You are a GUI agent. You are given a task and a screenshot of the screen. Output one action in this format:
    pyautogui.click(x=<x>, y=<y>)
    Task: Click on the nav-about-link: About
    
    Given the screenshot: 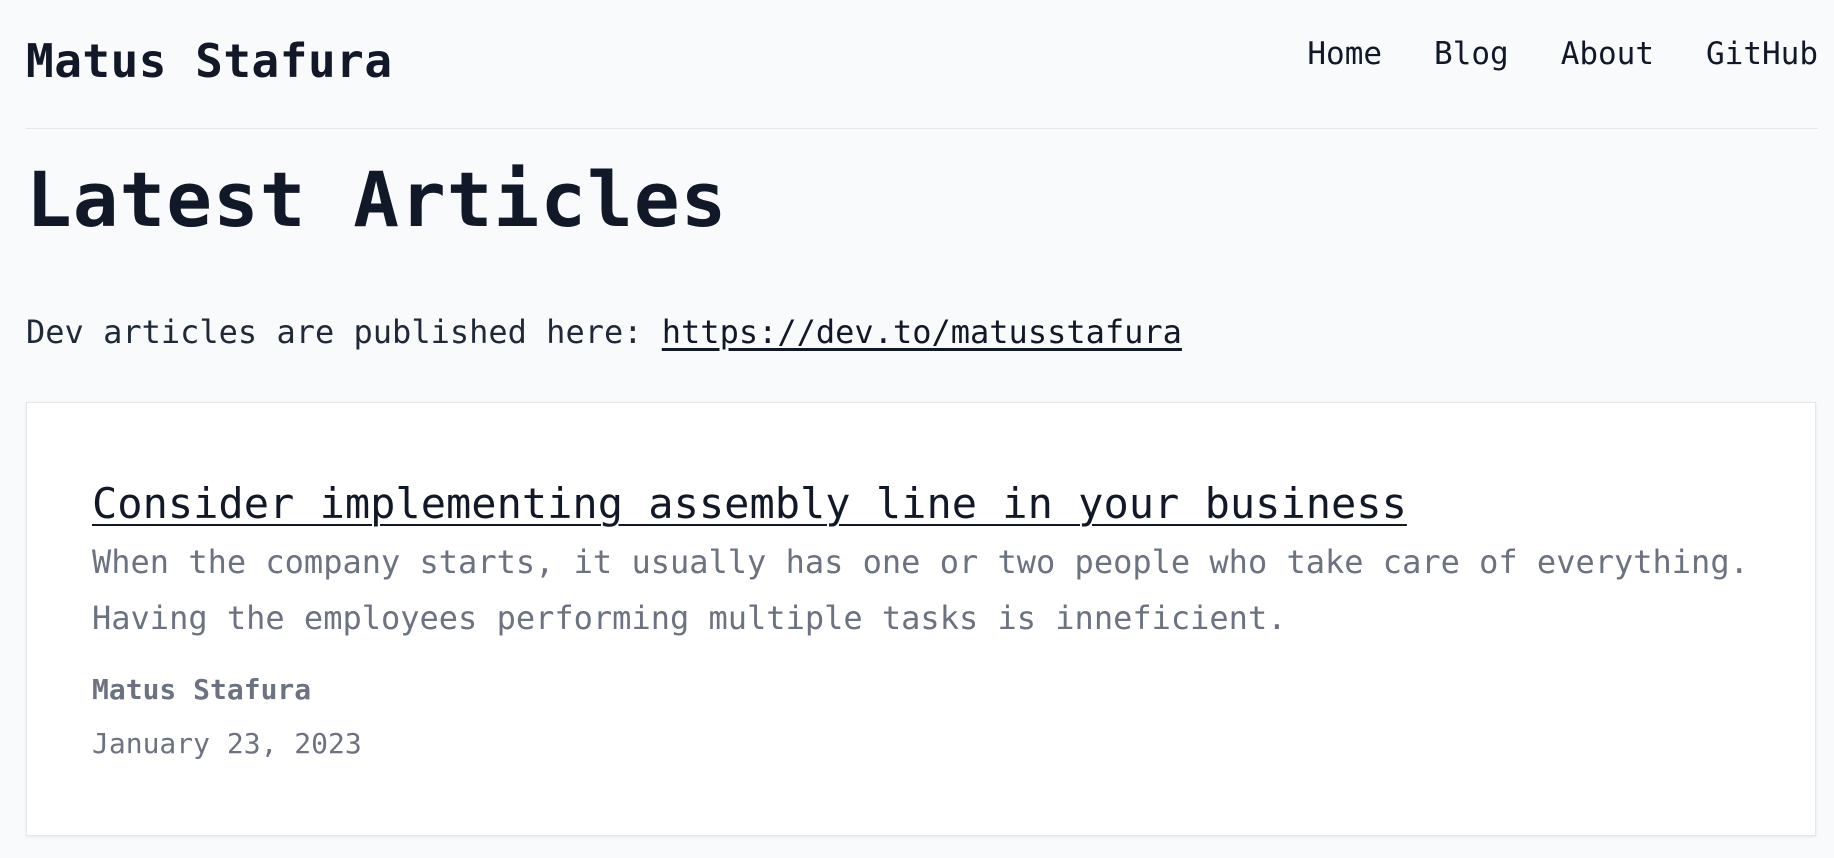 What is the action you would take?
    pyautogui.click(x=1607, y=54)
    